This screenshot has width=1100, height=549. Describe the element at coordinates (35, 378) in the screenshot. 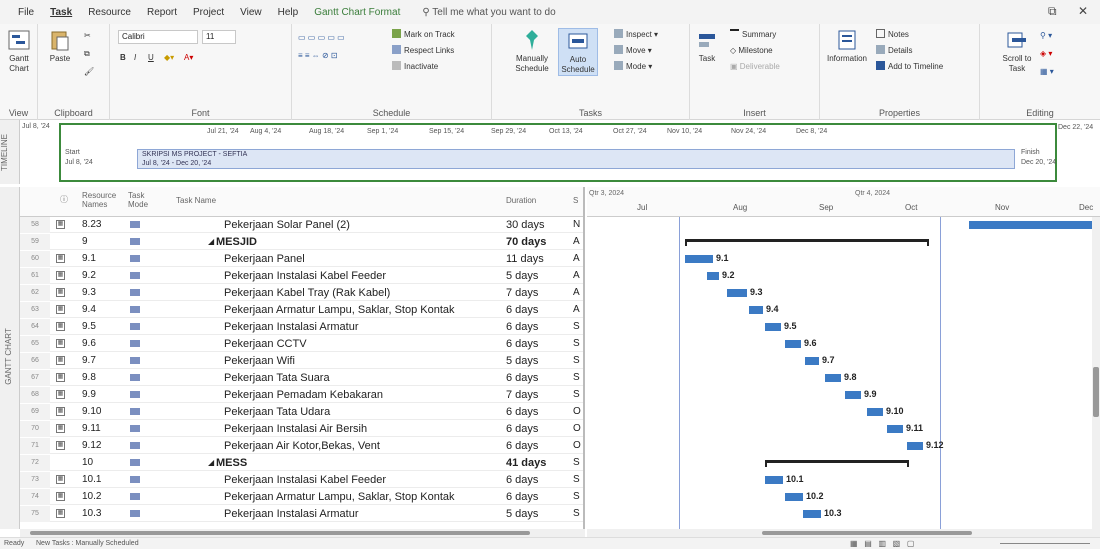

I see `row-number: 67` at that location.